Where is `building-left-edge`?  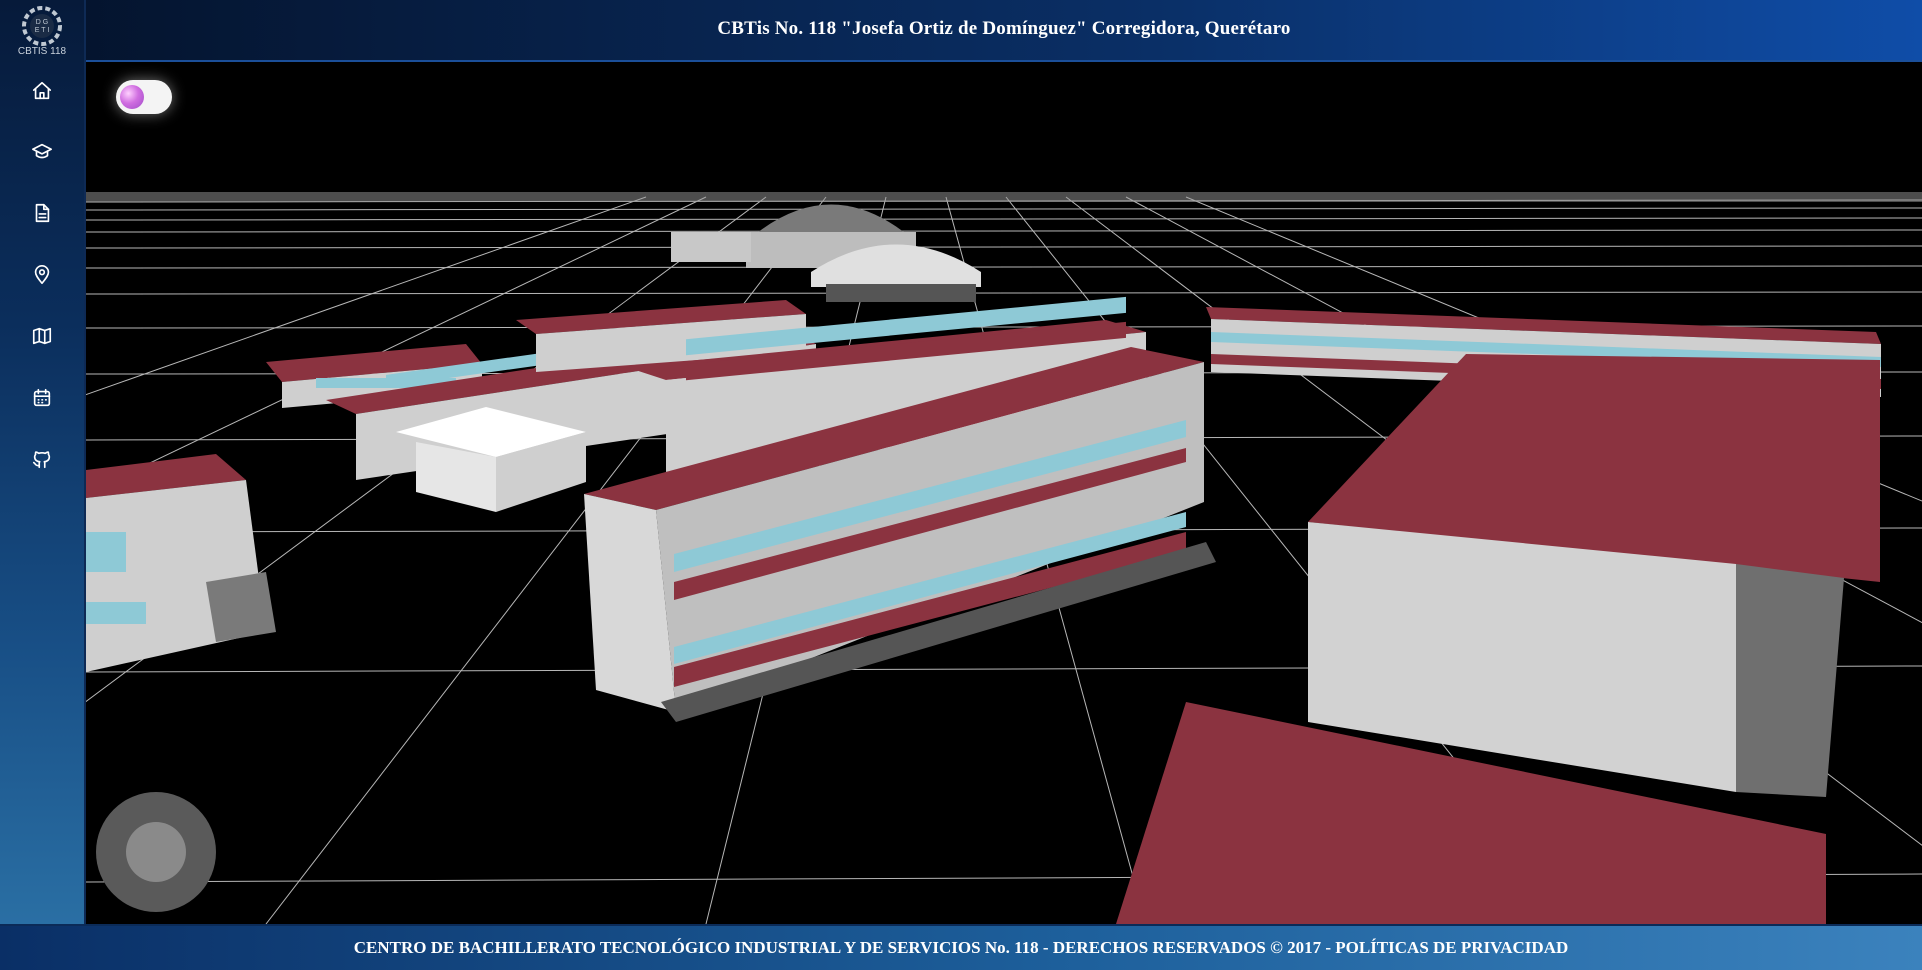 building-left-edge is located at coordinates (181, 563).